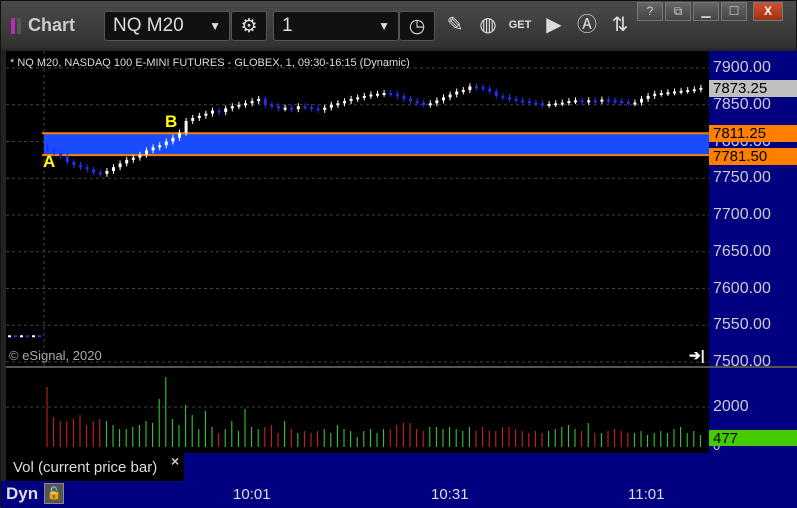 This screenshot has width=797, height=508. What do you see at coordinates (167, 26) in the screenshot?
I see `symbol-input: NQ M20 ▼` at bounding box center [167, 26].